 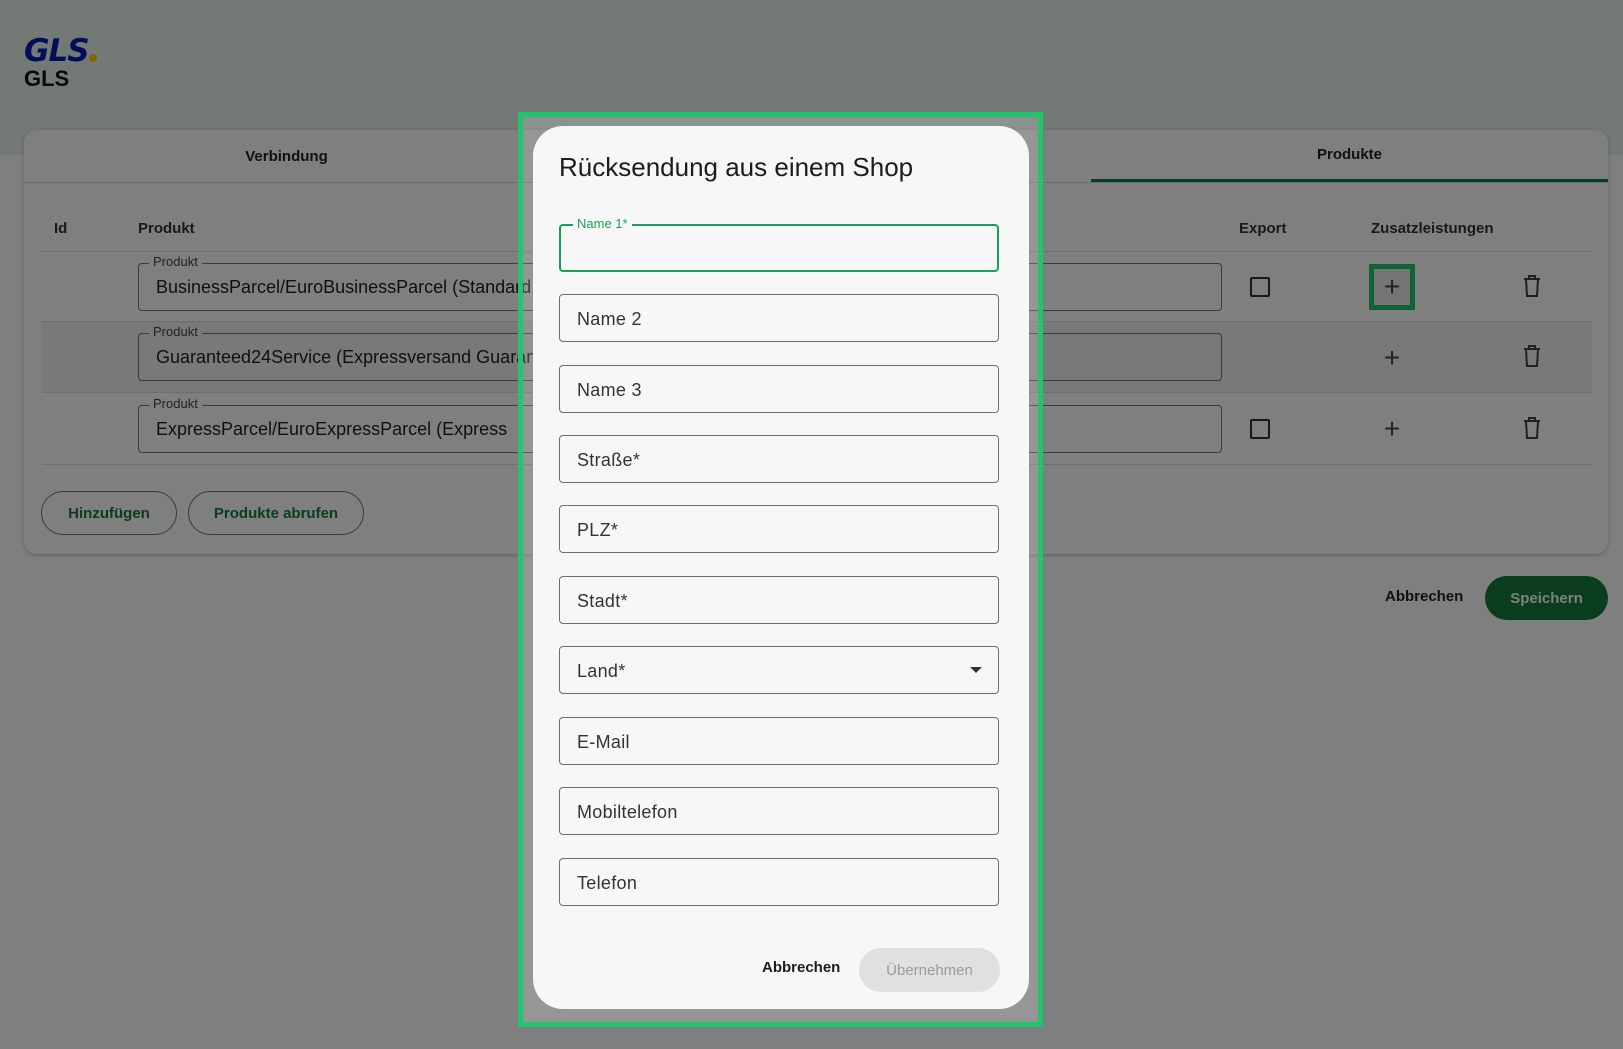 I want to click on dialog-apply-button: Übernehmen, so click(x=929, y=970).